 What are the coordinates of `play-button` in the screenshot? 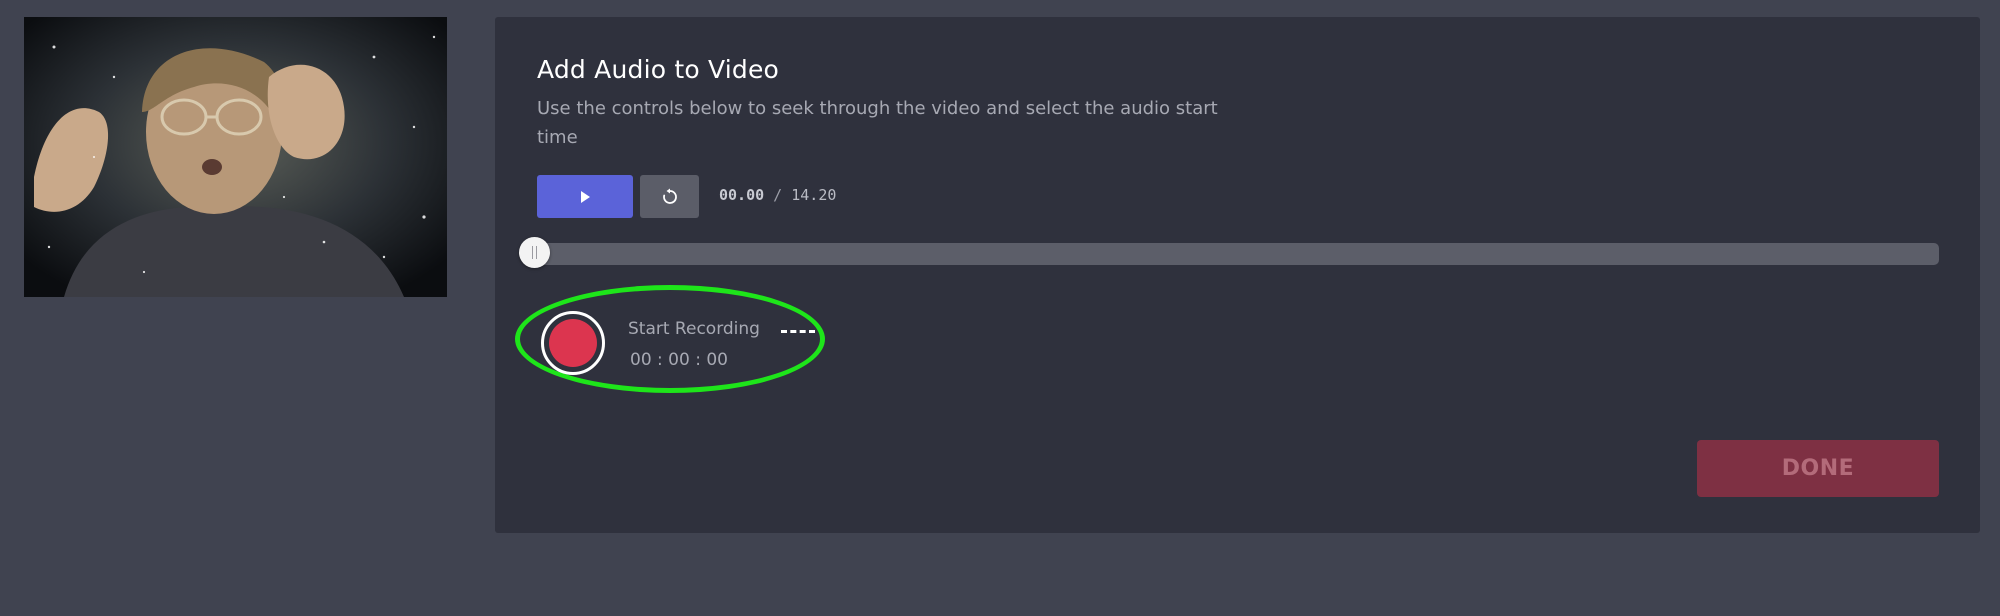 It's located at (585, 196).